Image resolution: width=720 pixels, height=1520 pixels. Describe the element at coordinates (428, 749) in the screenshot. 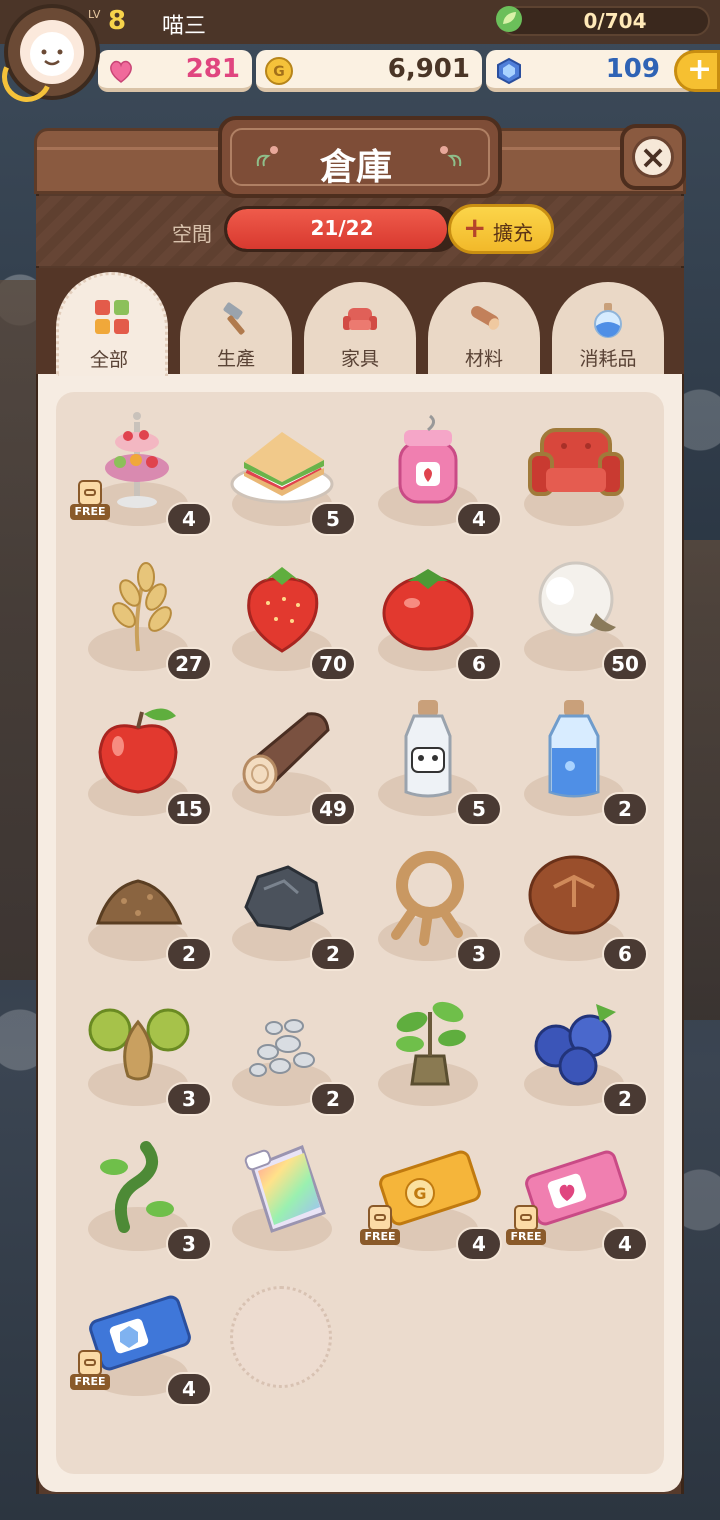

I see `milk-bottle-icon` at that location.